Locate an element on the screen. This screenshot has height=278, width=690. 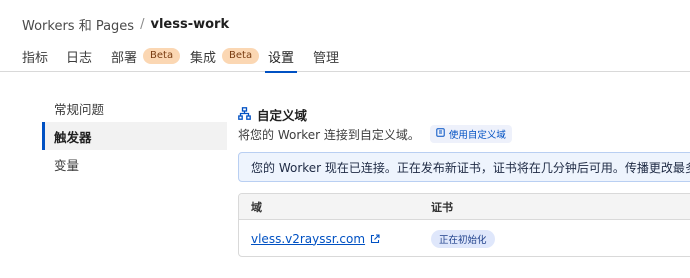
domain-cell: vless.v2rayssr.com is located at coordinates (315, 238).